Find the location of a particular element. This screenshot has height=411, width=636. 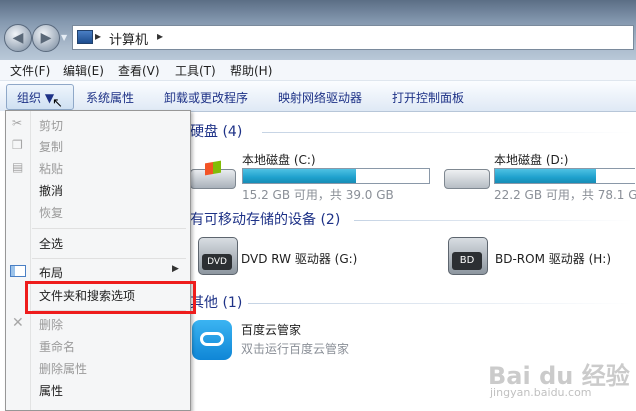

uninstall-program-button: 卸载或更改程序 is located at coordinates (206, 97).